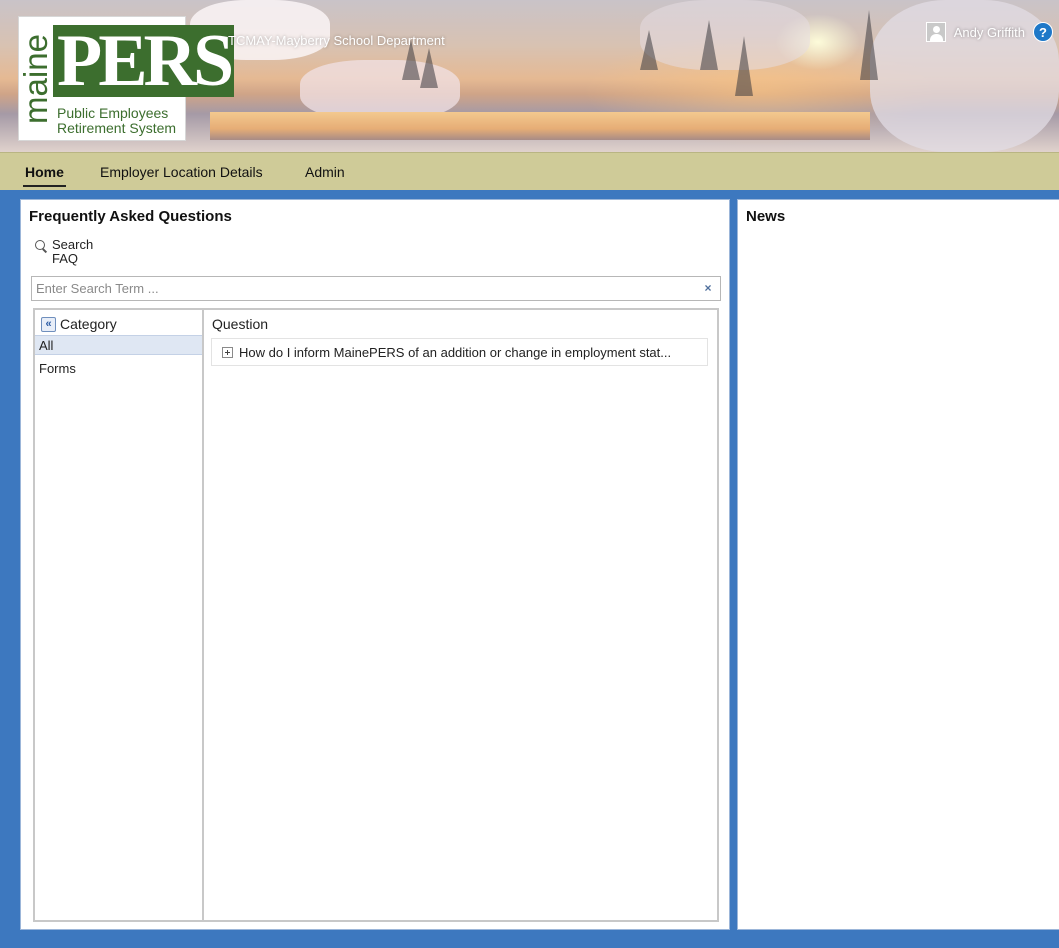  What do you see at coordinates (117, 128) in the screenshot?
I see `logo-line-2: Retirement System` at bounding box center [117, 128].